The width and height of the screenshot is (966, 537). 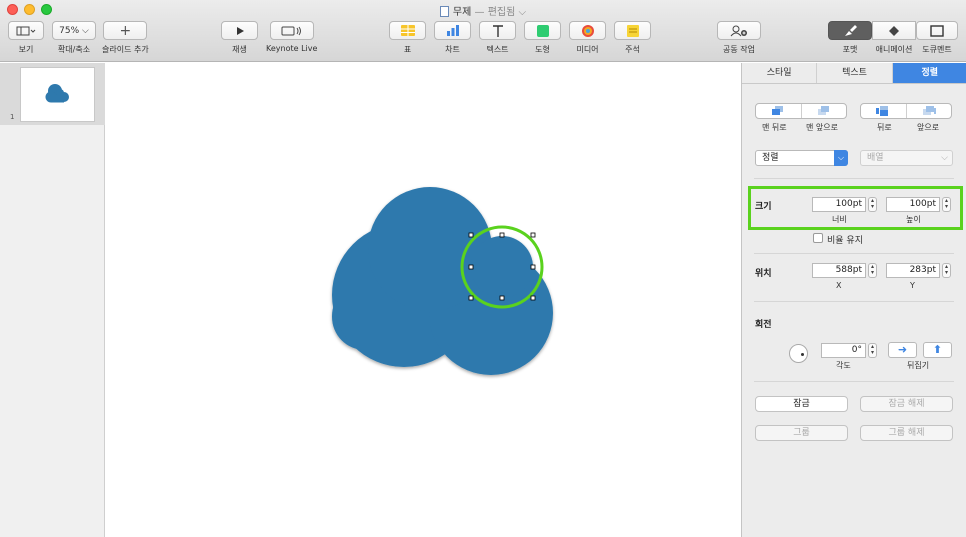 I want to click on constrain-proportions-checkbox, so click(x=818, y=238).